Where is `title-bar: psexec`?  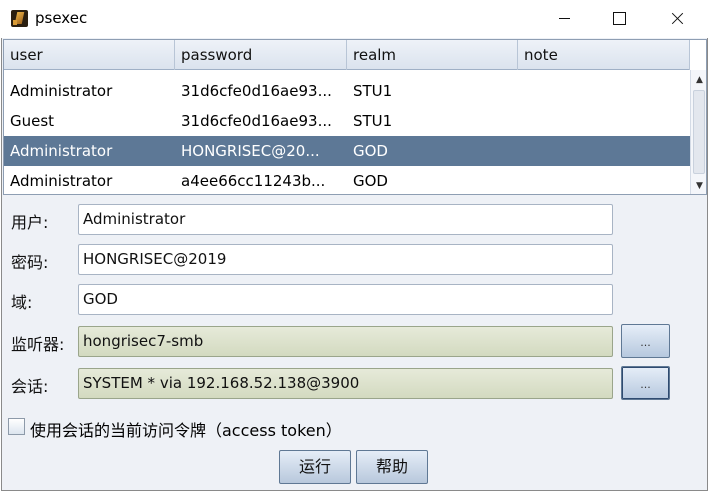
title-bar: psexec is located at coordinates (354, 19).